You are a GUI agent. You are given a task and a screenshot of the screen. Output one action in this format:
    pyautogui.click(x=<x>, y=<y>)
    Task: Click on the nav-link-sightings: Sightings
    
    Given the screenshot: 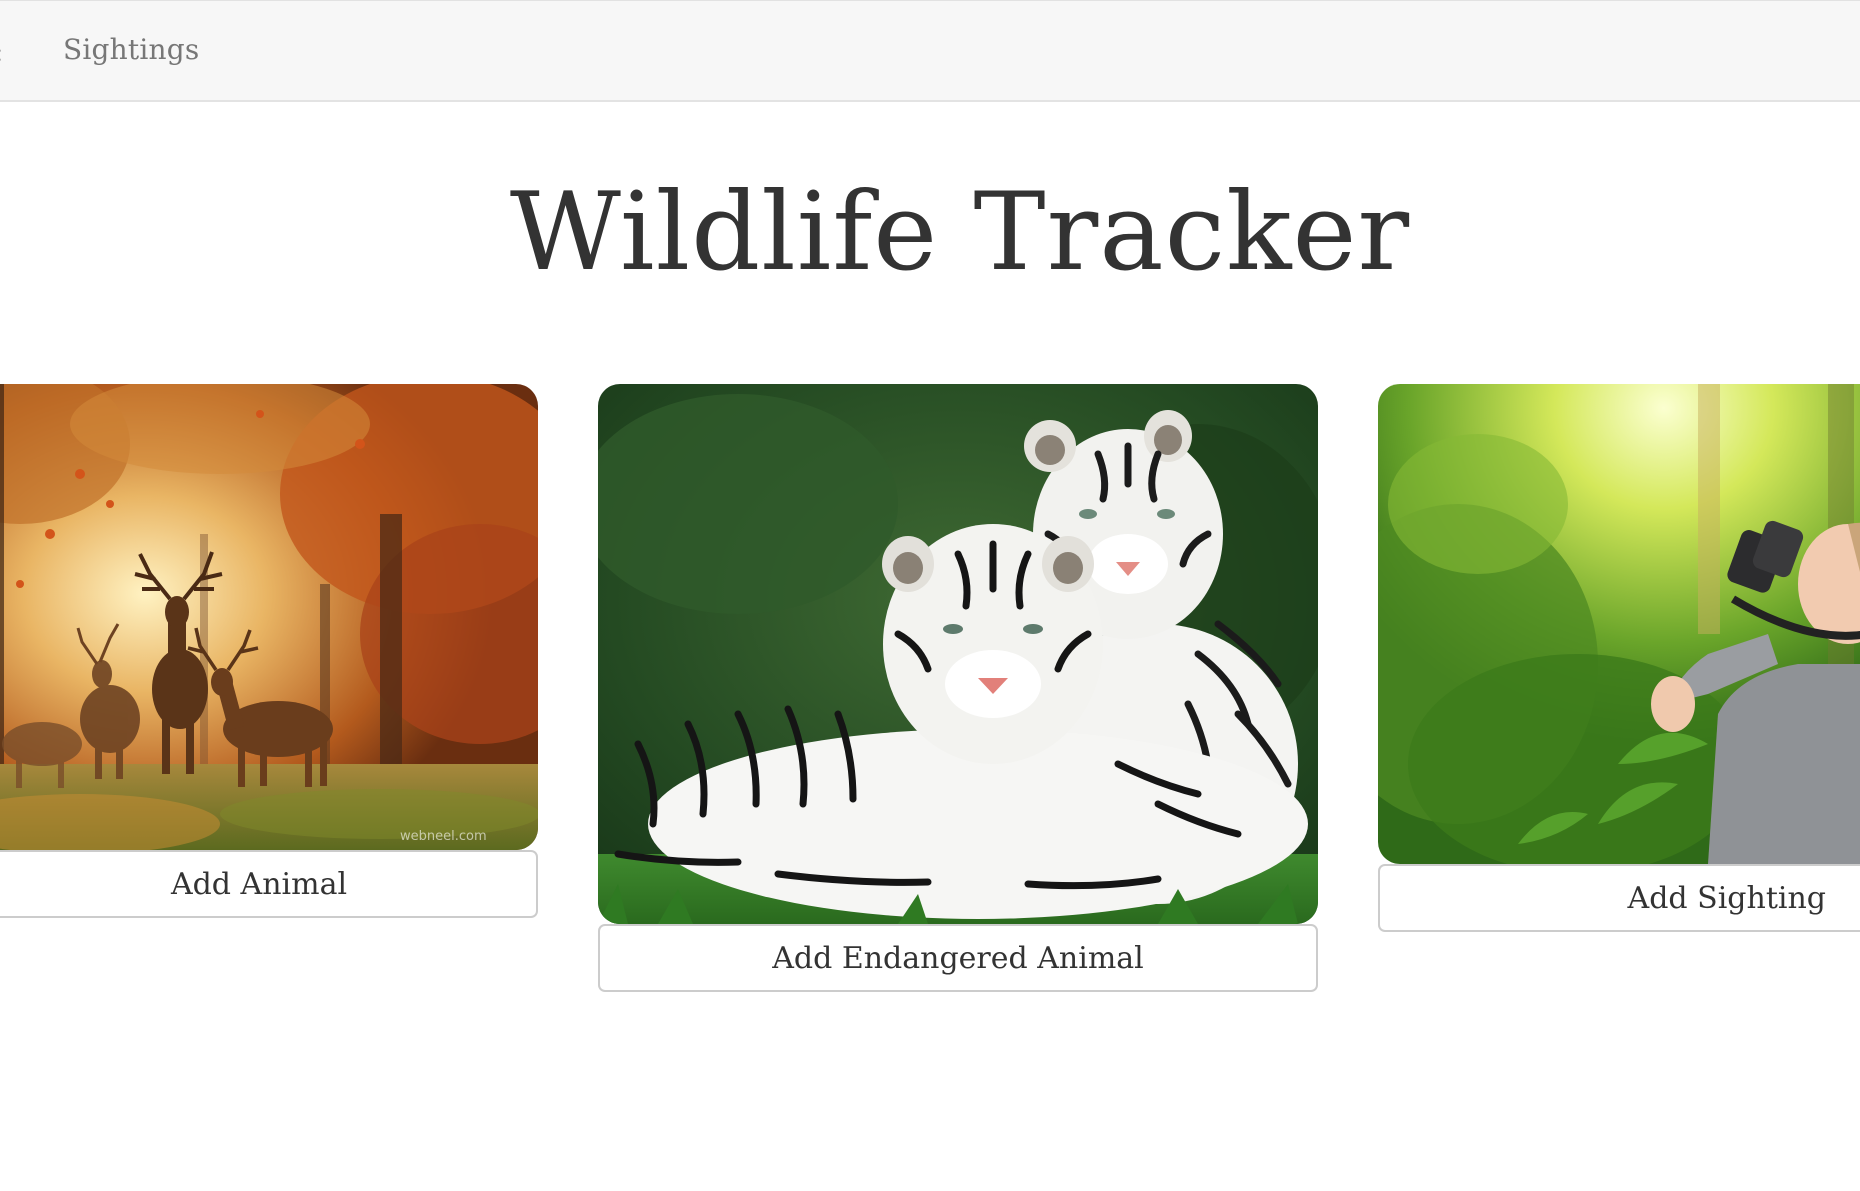 What is the action you would take?
    pyautogui.click(x=131, y=49)
    